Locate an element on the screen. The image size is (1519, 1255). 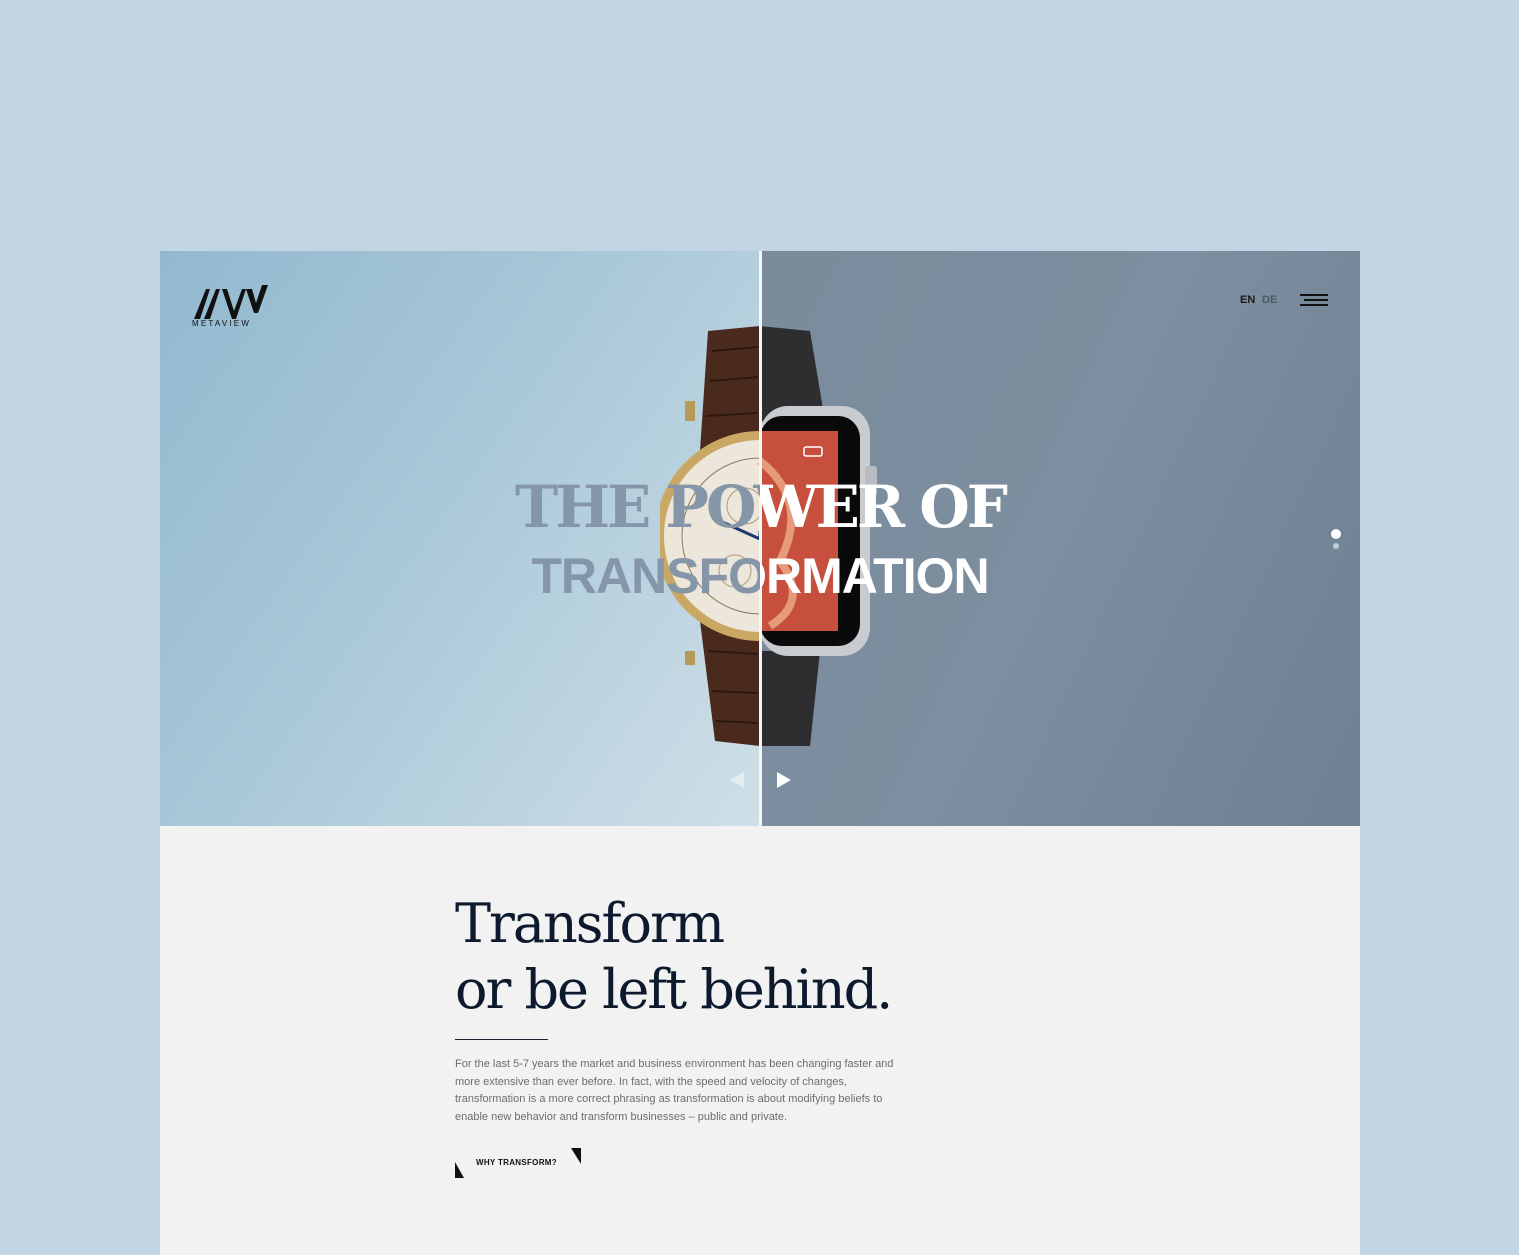
intro-heading-line2: or be left behind. is located at coordinates (674, 989).